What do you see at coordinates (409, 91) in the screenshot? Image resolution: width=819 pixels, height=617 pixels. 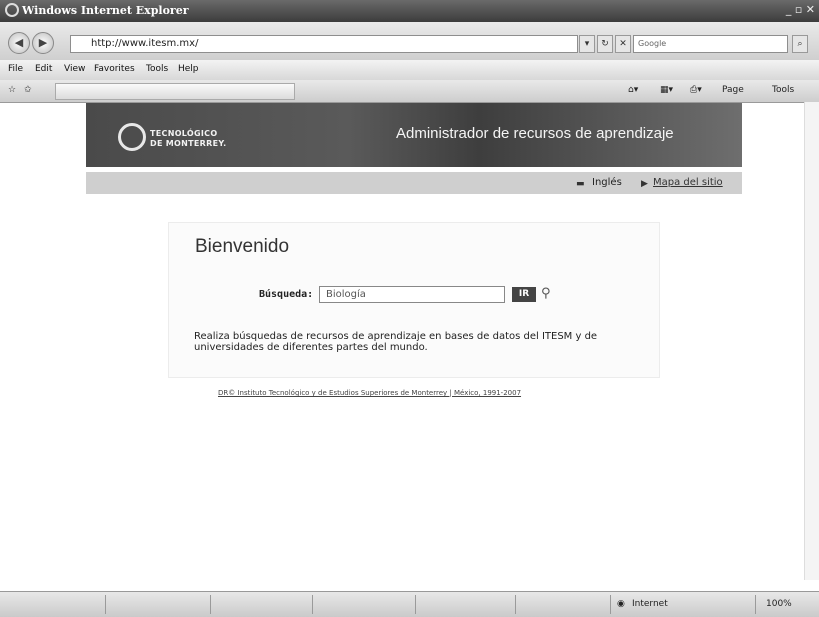 I see `command-bar: ☆ ✩ ⌂▾ ▦▾ ⎙▾ Page Tools` at bounding box center [409, 91].